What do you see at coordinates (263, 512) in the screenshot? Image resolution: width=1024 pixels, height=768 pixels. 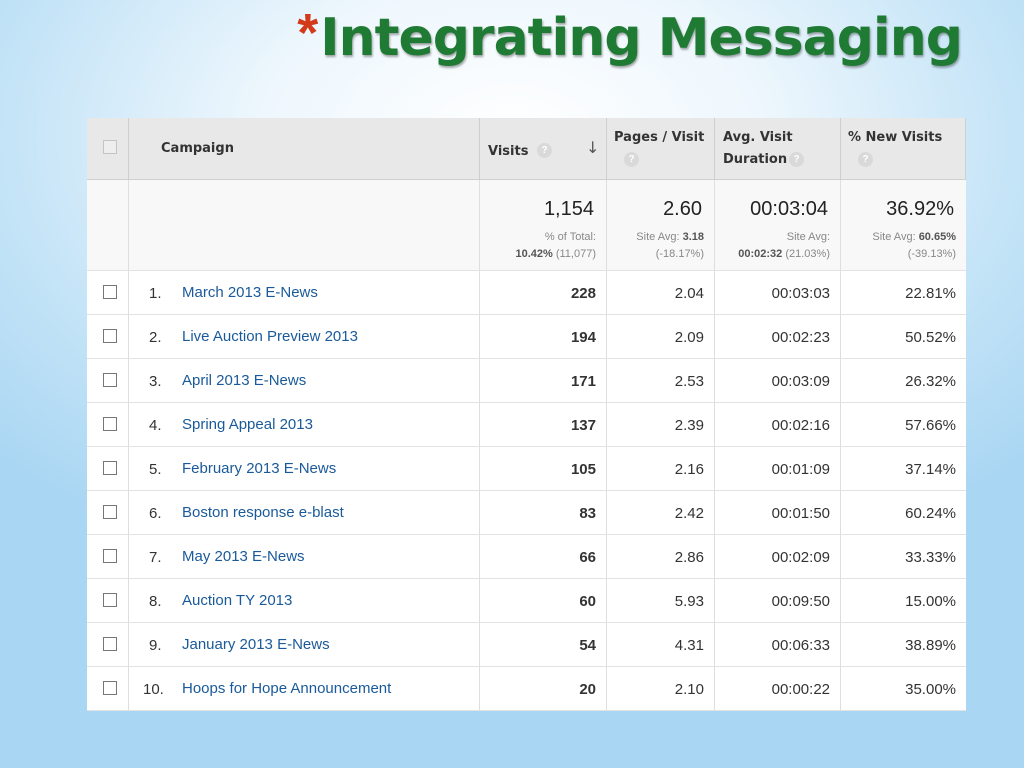 I see `campaign-link: Boston response e-blast` at bounding box center [263, 512].